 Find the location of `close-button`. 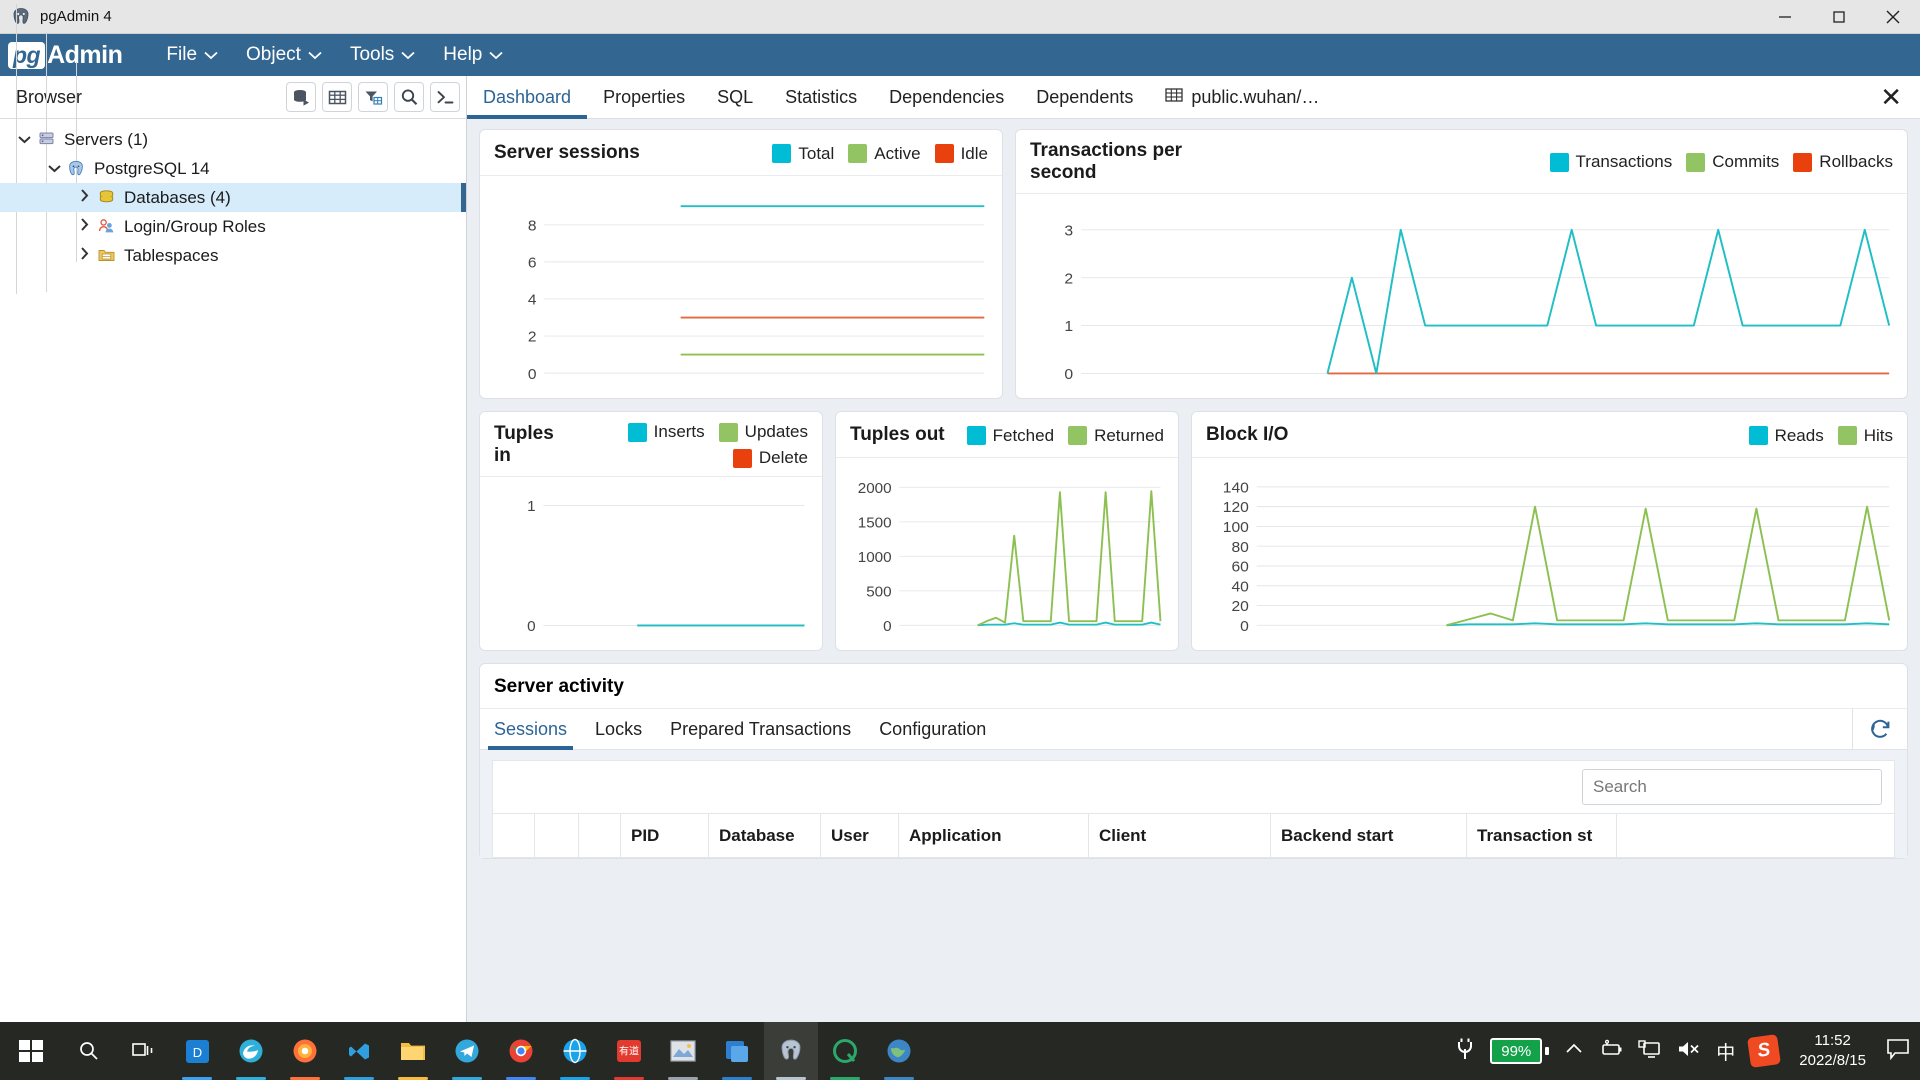

close-button is located at coordinates (1893, 17).